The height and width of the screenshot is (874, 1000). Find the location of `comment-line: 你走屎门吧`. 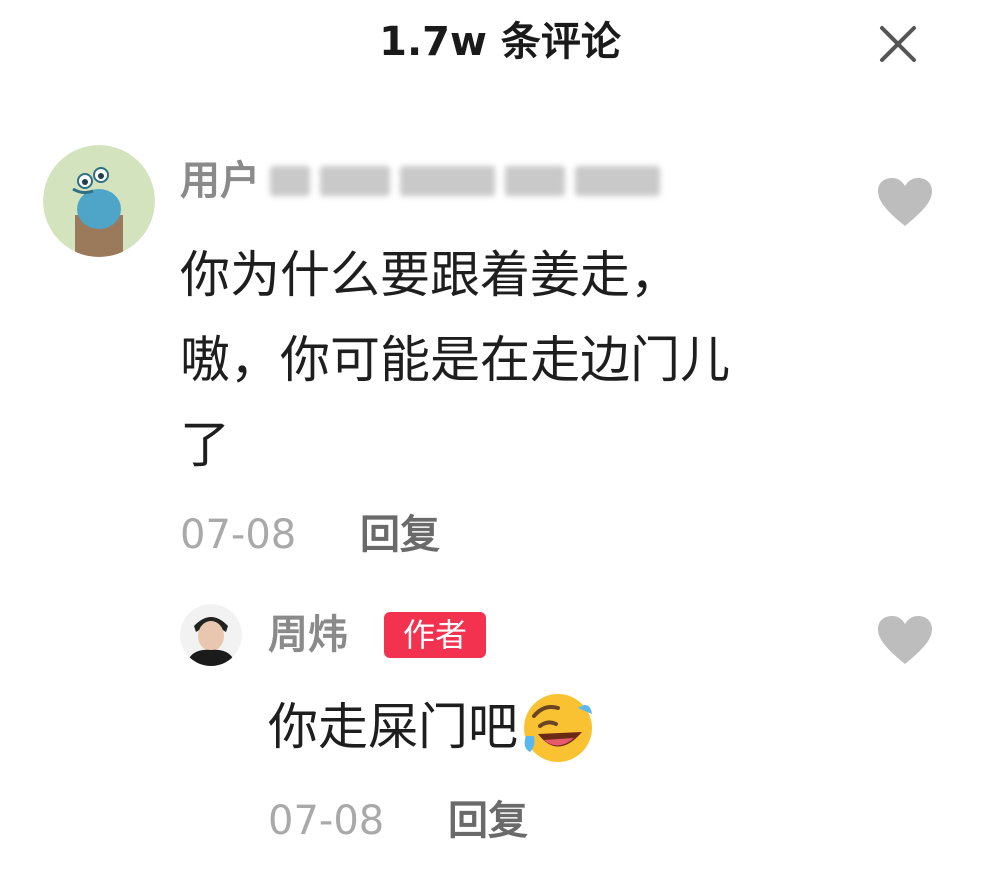

comment-line: 你走屎门吧 is located at coordinates (393, 727).